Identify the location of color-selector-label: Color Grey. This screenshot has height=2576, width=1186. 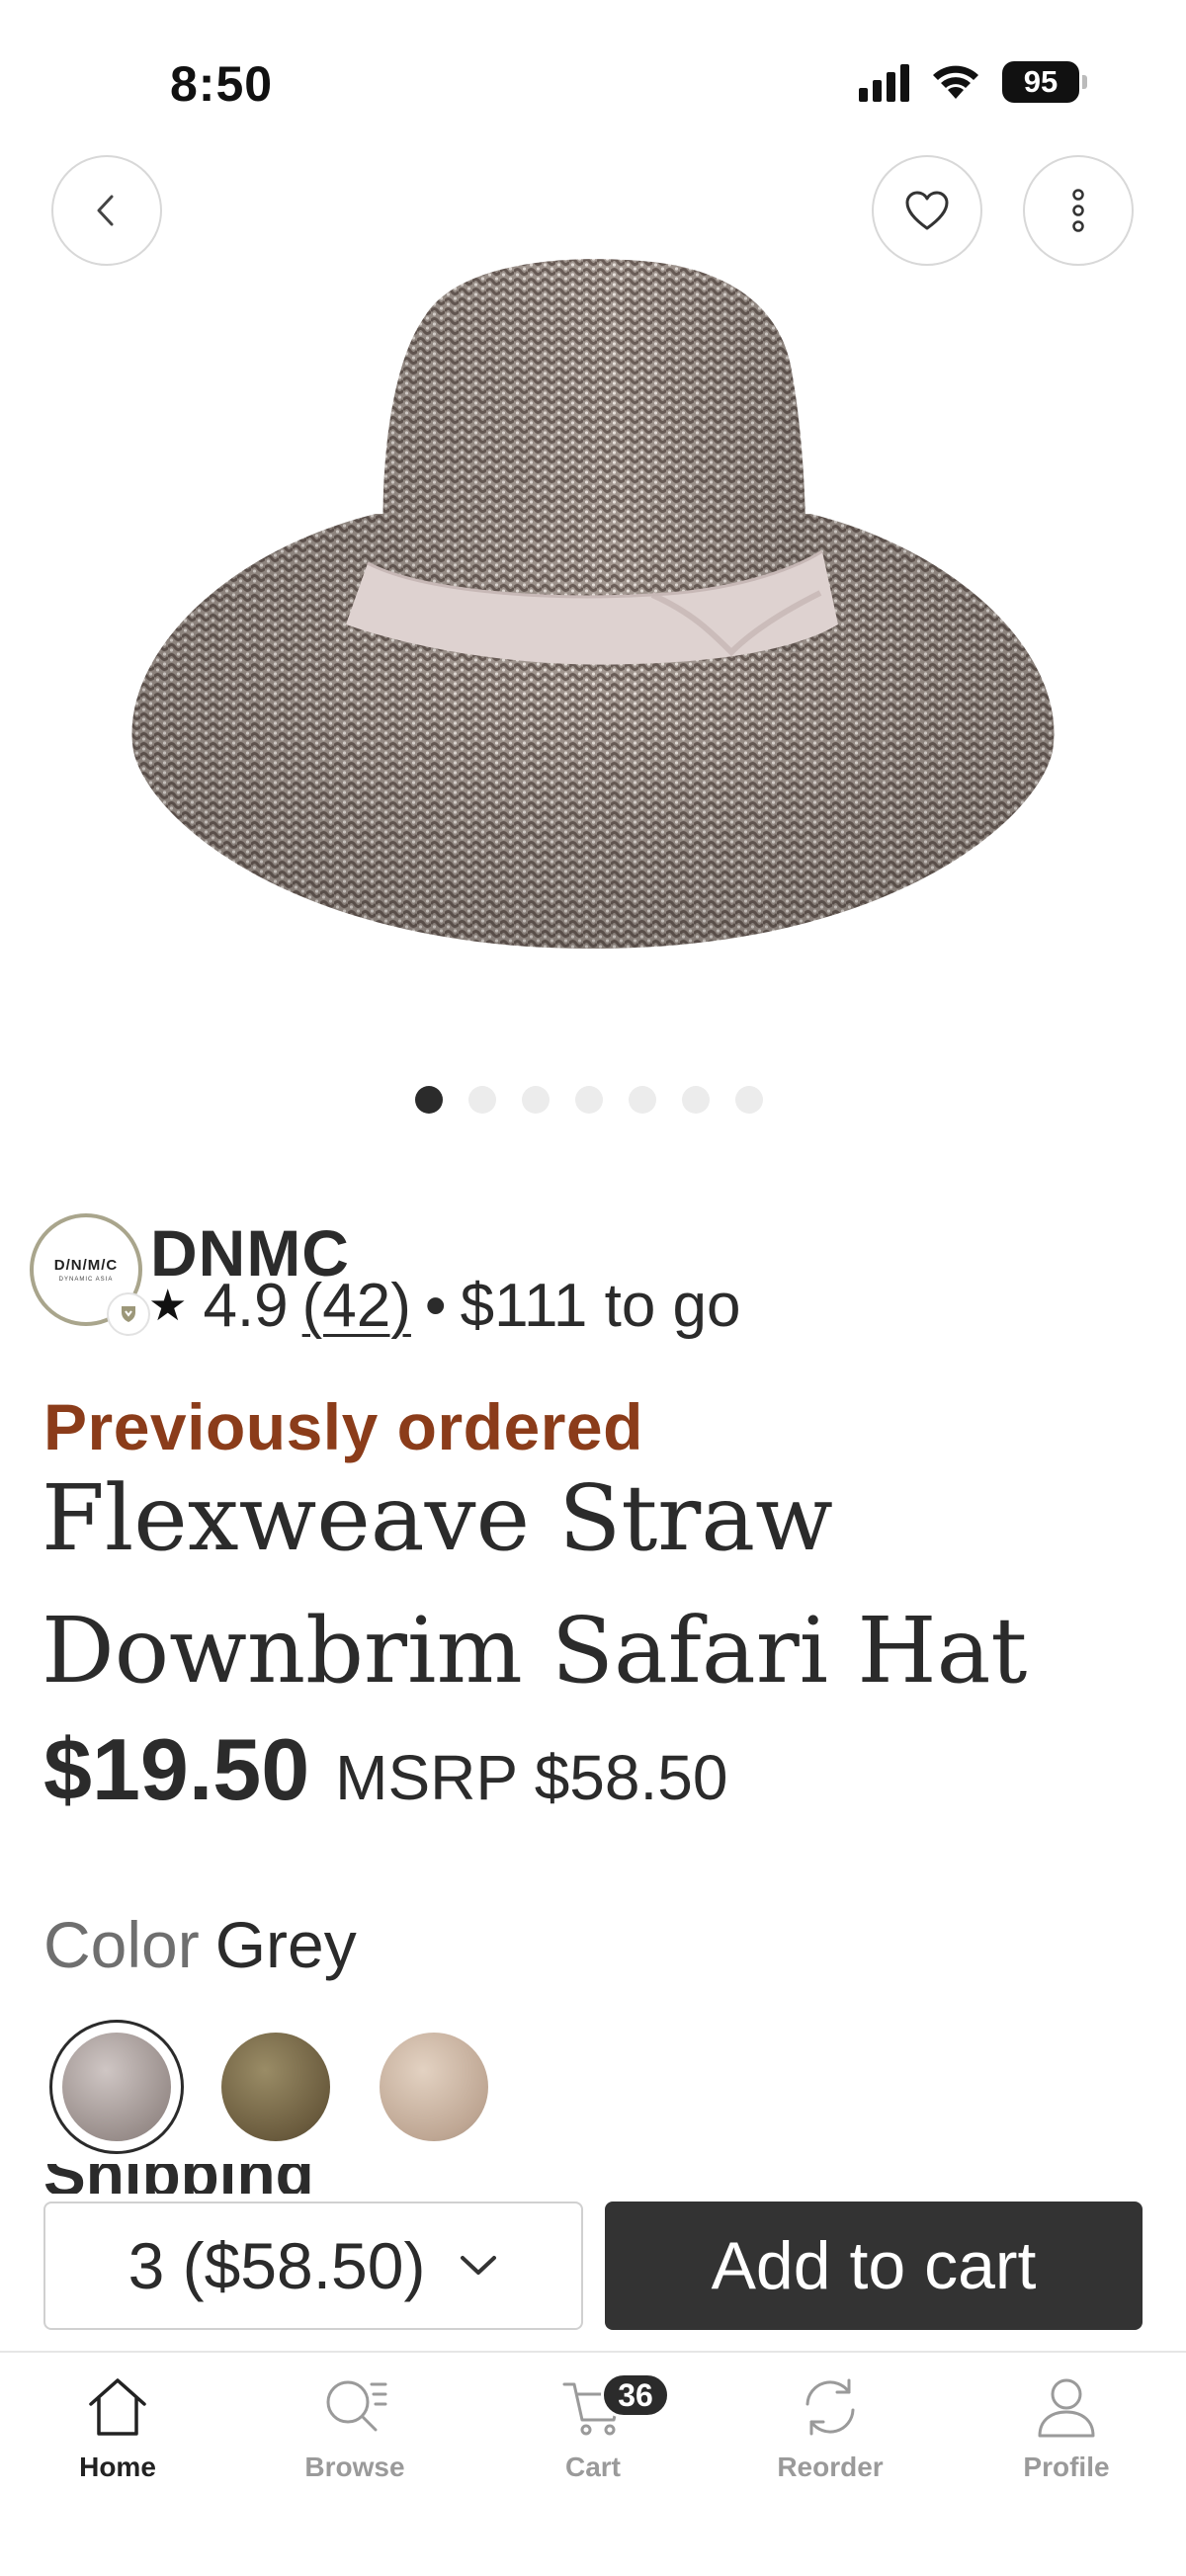
(200, 1944).